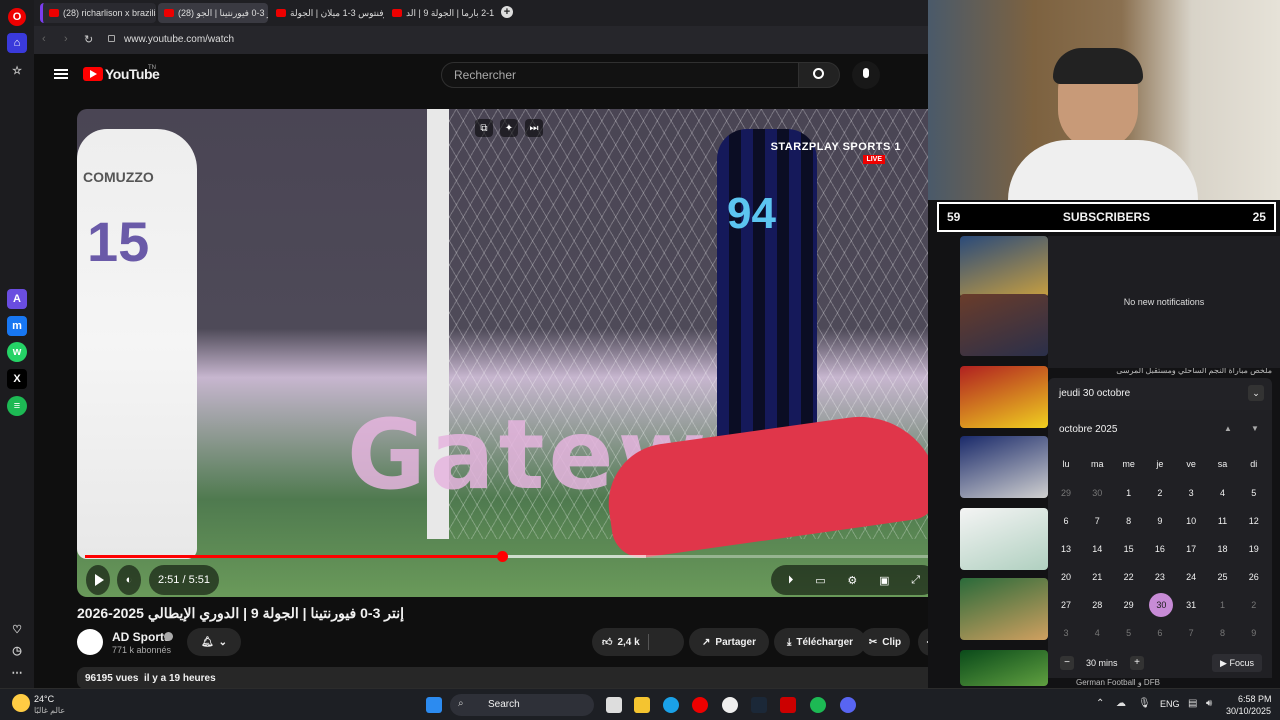 Image resolution: width=1280 pixels, height=720 pixels. I want to click on url-field: www.youtube.com/watch, so click(179, 39).